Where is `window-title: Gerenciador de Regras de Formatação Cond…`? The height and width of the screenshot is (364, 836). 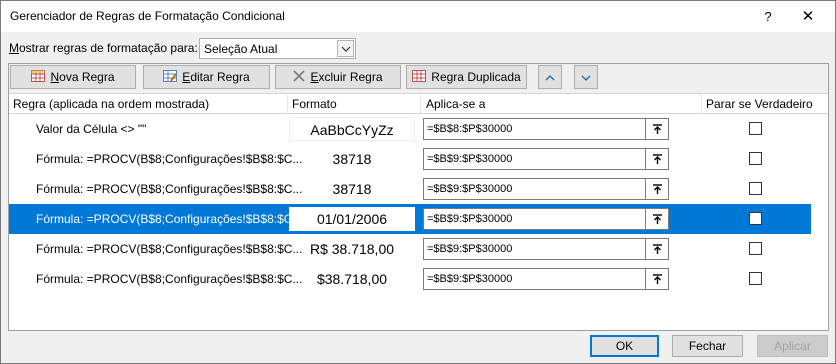
window-title: Gerenciador de Regras de Formatação Cond… is located at coordinates (147, 16).